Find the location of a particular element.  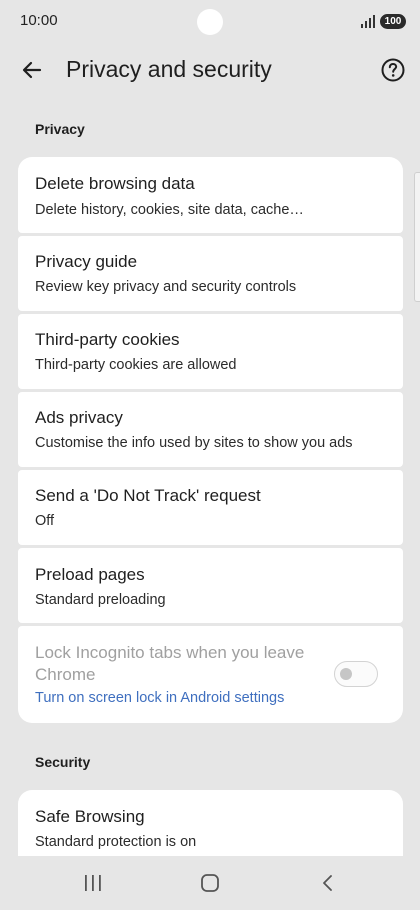

top-app-bar: Privacy and security is located at coordinates (210, 70).